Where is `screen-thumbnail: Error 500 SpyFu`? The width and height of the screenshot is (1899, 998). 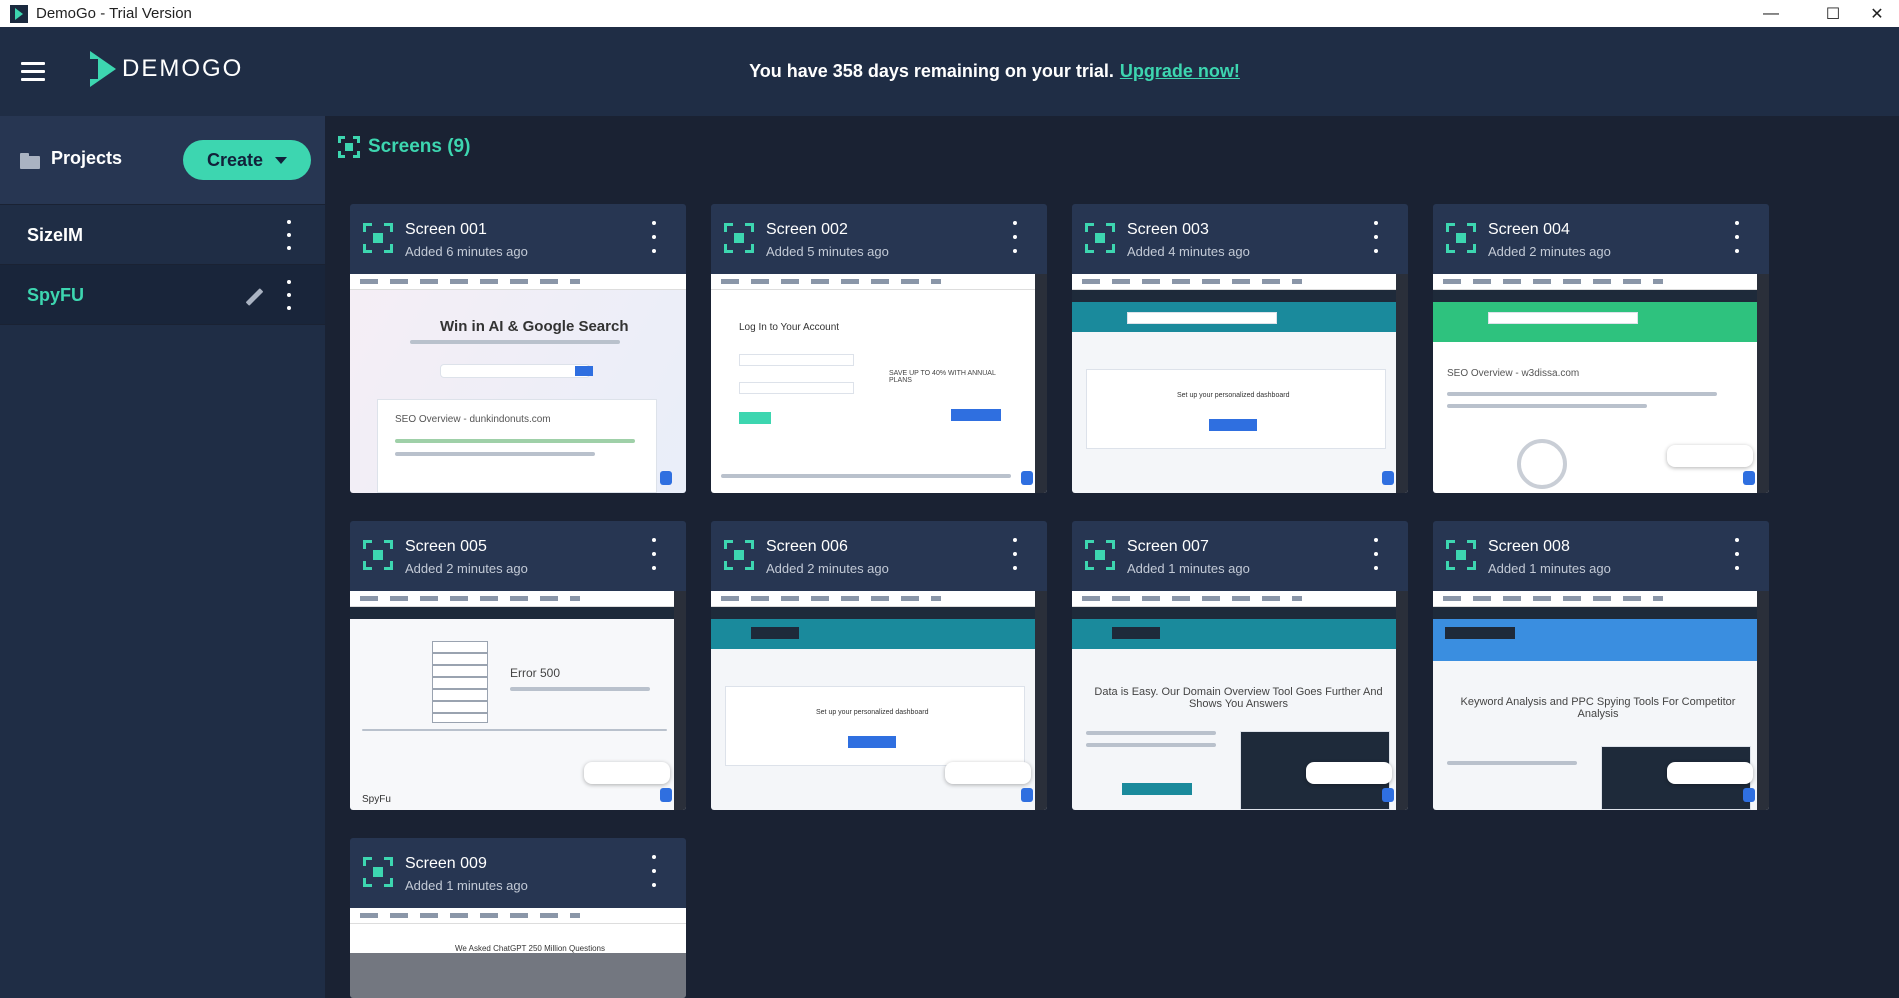
screen-thumbnail: Error 500 SpyFu is located at coordinates (518, 700).